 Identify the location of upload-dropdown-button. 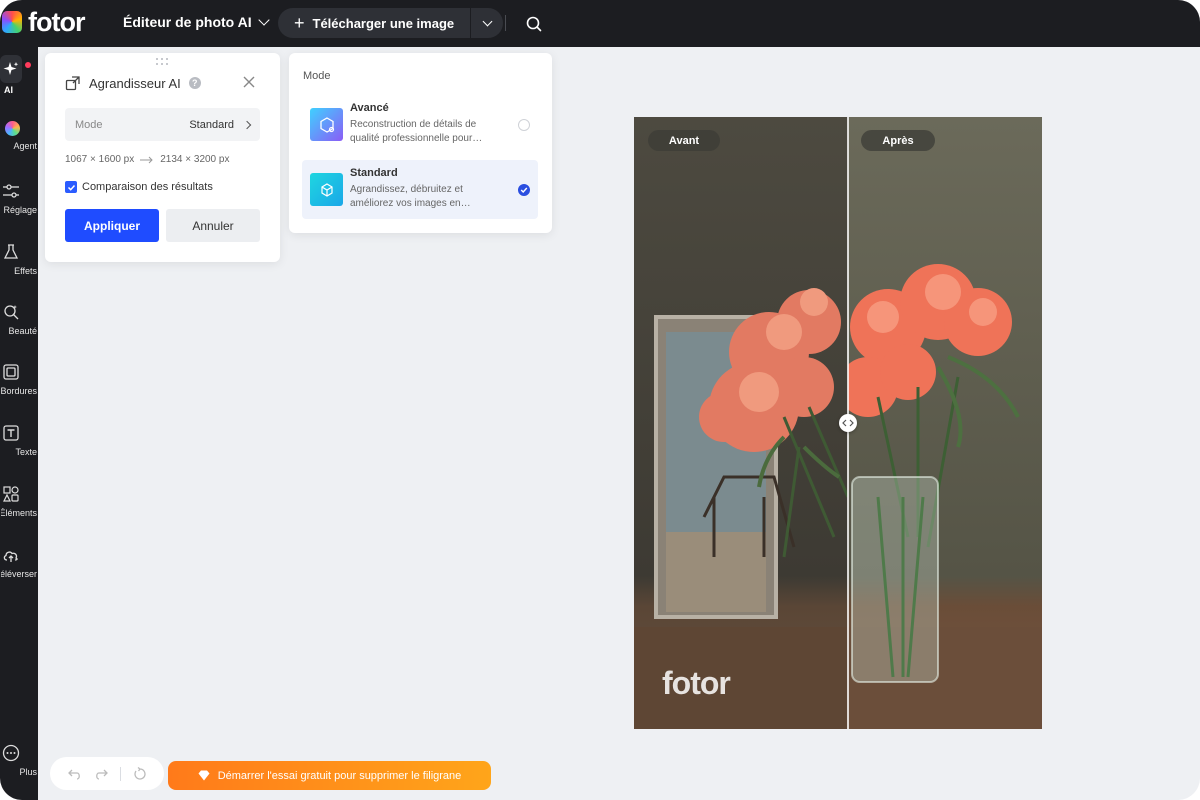
(487, 23).